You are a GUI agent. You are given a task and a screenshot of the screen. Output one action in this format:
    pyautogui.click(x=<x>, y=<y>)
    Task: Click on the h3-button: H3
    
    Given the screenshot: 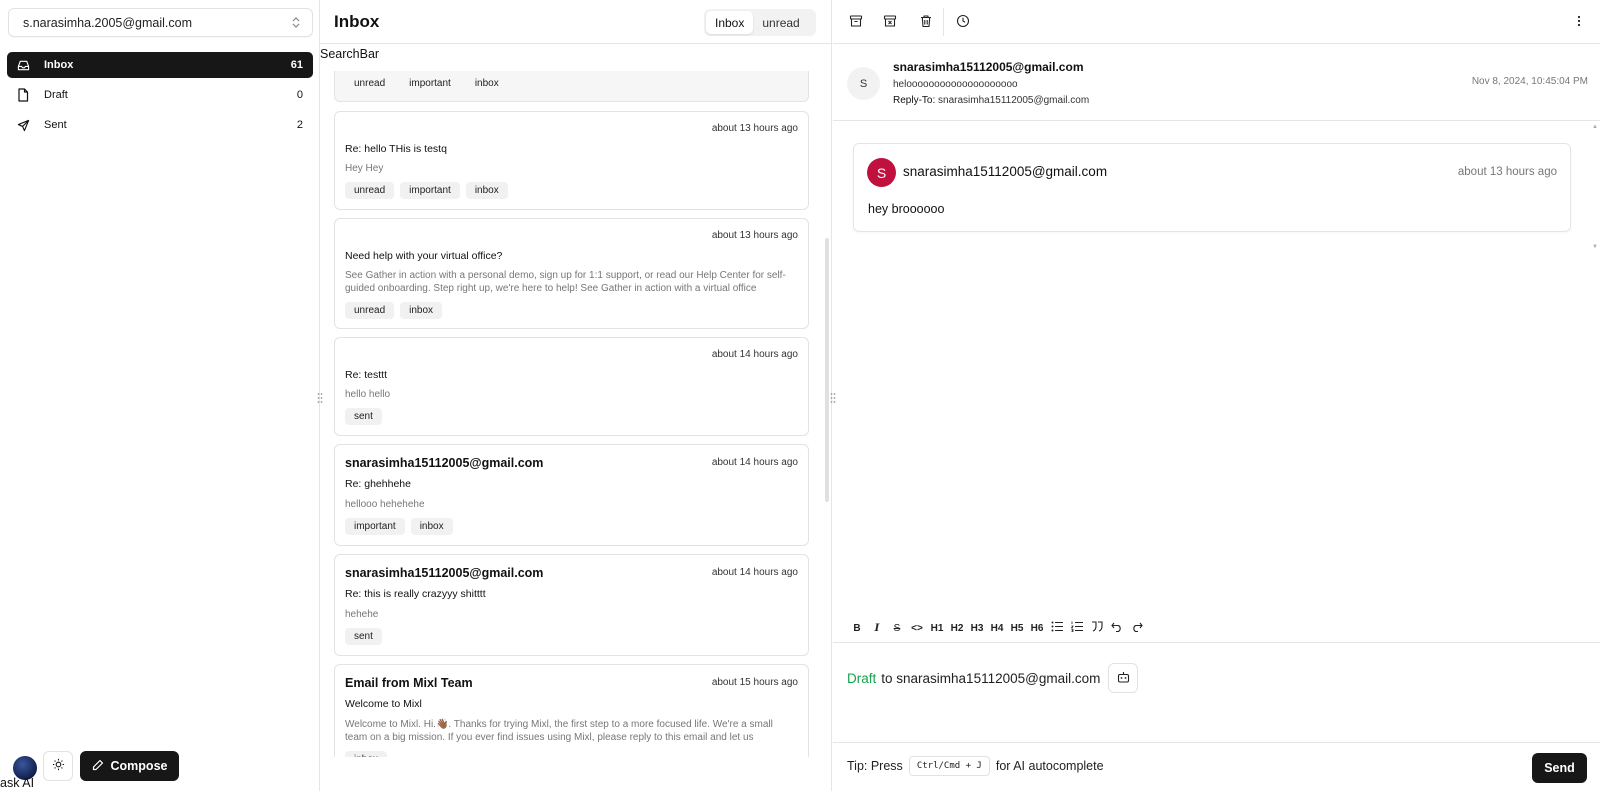 What is the action you would take?
    pyautogui.click(x=977, y=628)
    